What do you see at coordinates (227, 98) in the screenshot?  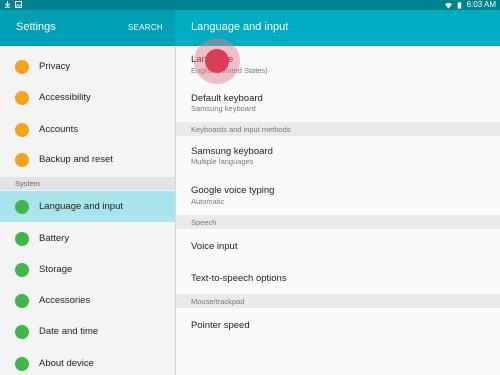 I see `setting-title: Default keyboard` at bounding box center [227, 98].